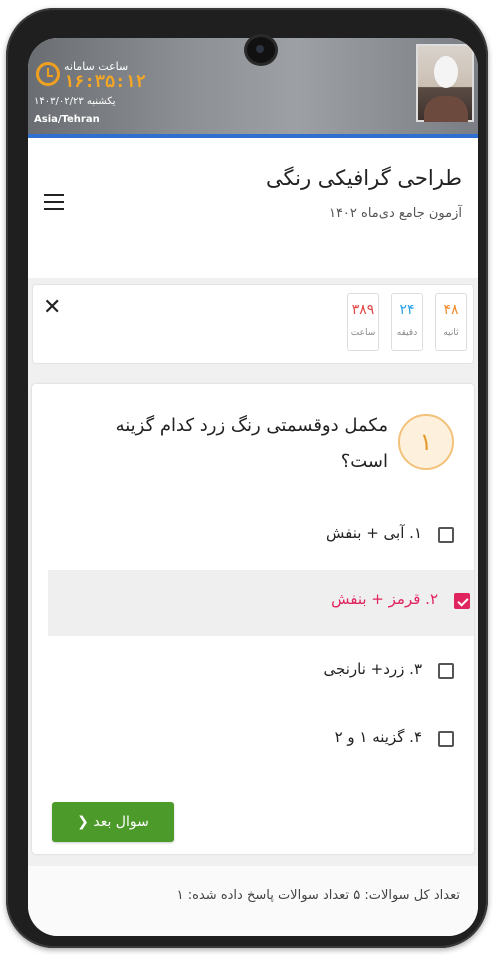 The image size is (494, 955). What do you see at coordinates (261, 603) in the screenshot?
I see `option-2: ۲. قرمز + بنفش` at bounding box center [261, 603].